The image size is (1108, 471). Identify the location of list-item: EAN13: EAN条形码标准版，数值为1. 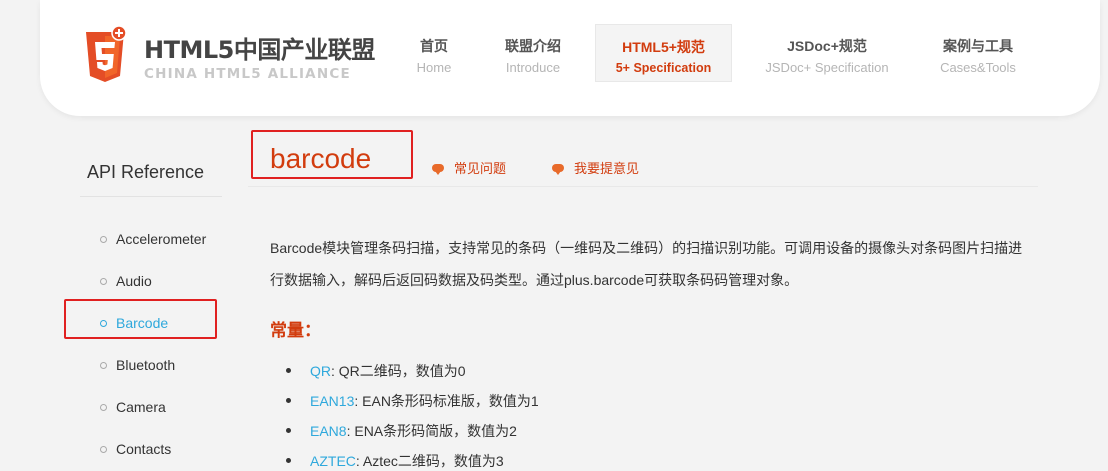
(412, 401).